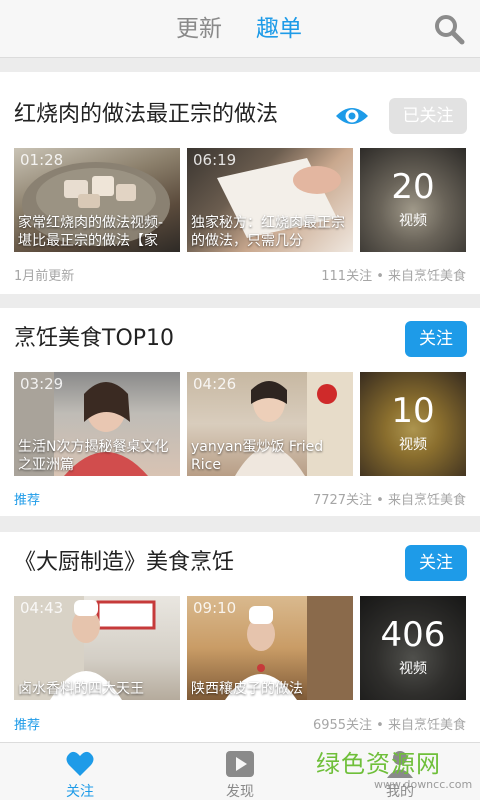 This screenshot has width=480, height=800. Describe the element at coordinates (413, 187) in the screenshot. I see `video-count: 20` at that location.